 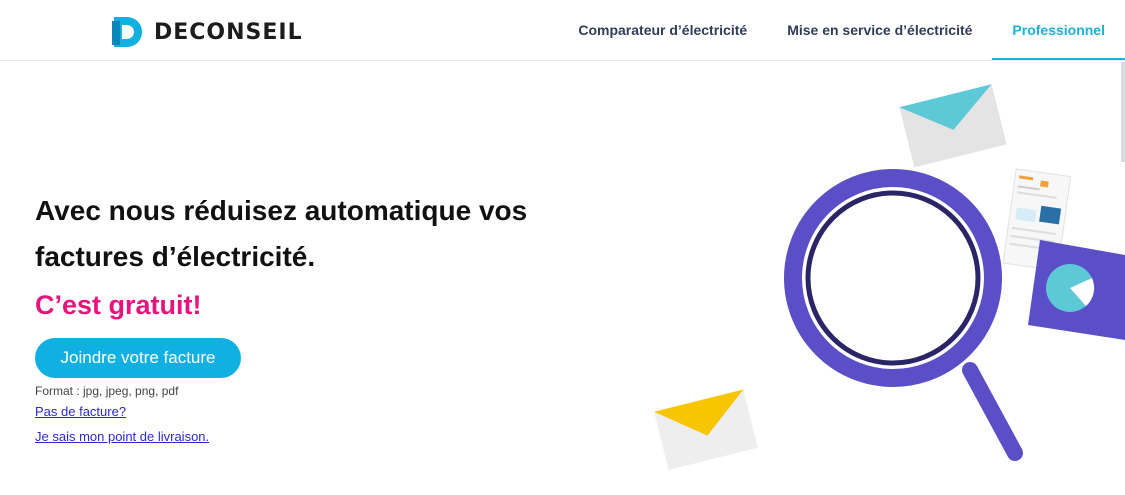 I want to click on logo: DECONSEIL, so click(x=206, y=32).